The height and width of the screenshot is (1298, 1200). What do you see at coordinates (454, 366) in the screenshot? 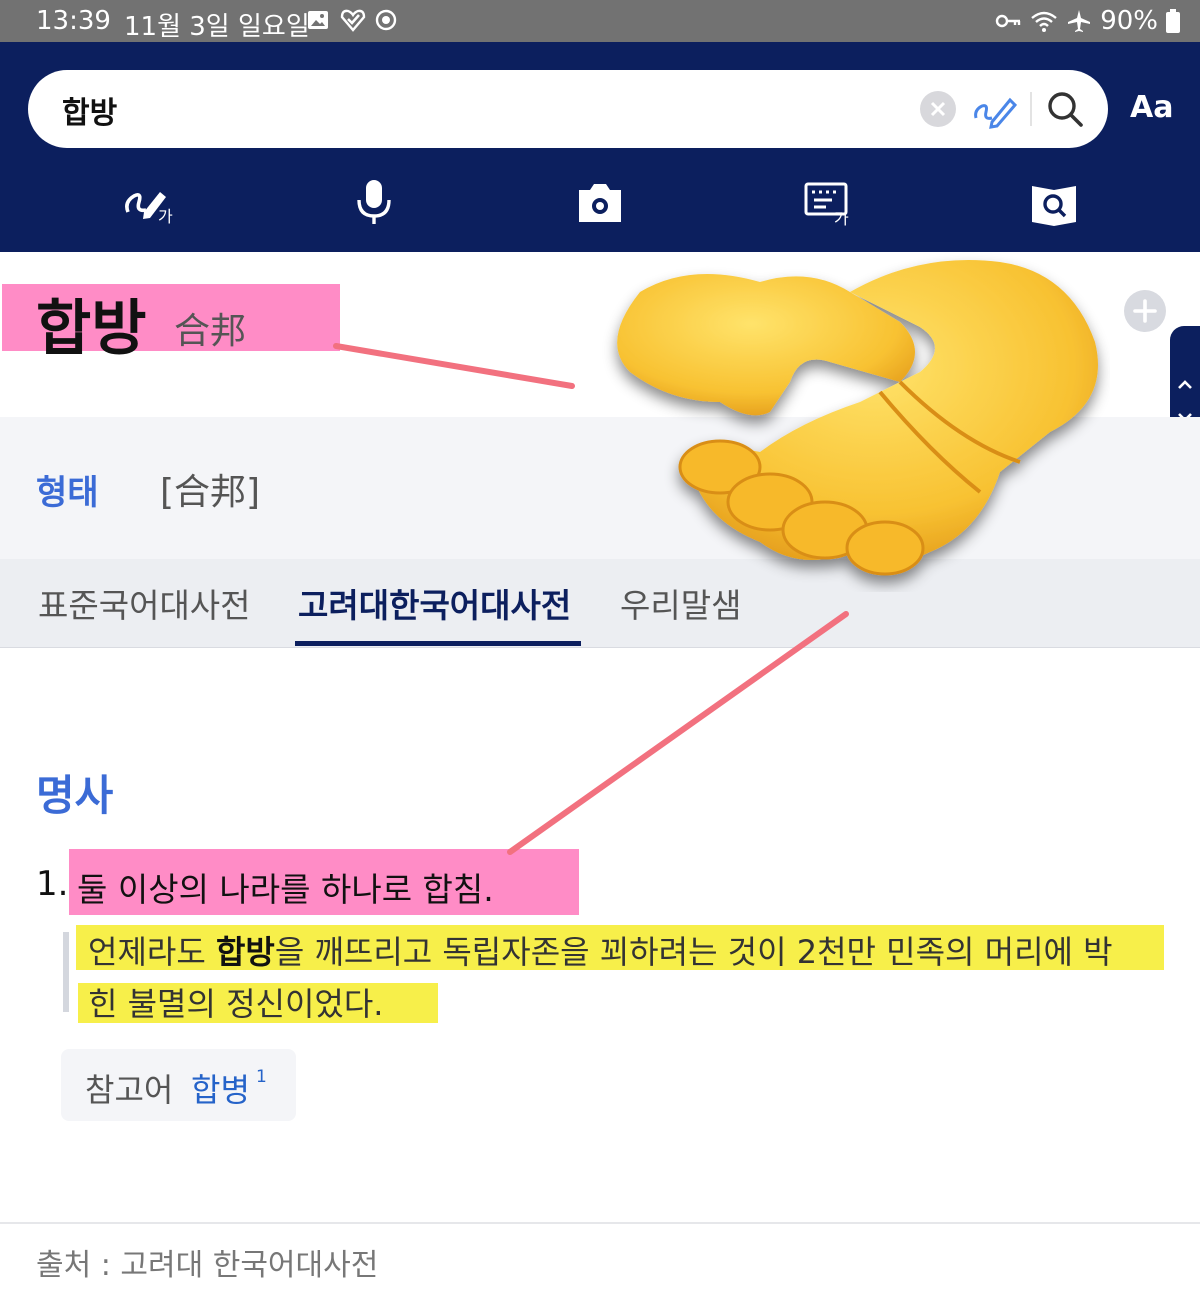
I see `annotation-line-headword` at bounding box center [454, 366].